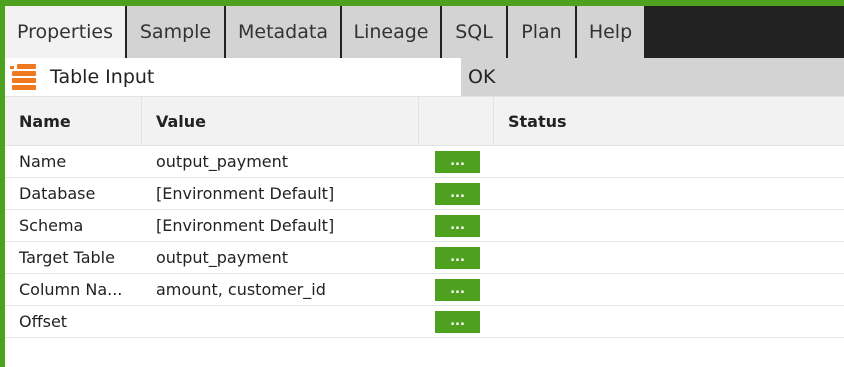 The image size is (844, 367). Describe the element at coordinates (669, 121) in the screenshot. I see `column-header-status: Status` at that location.